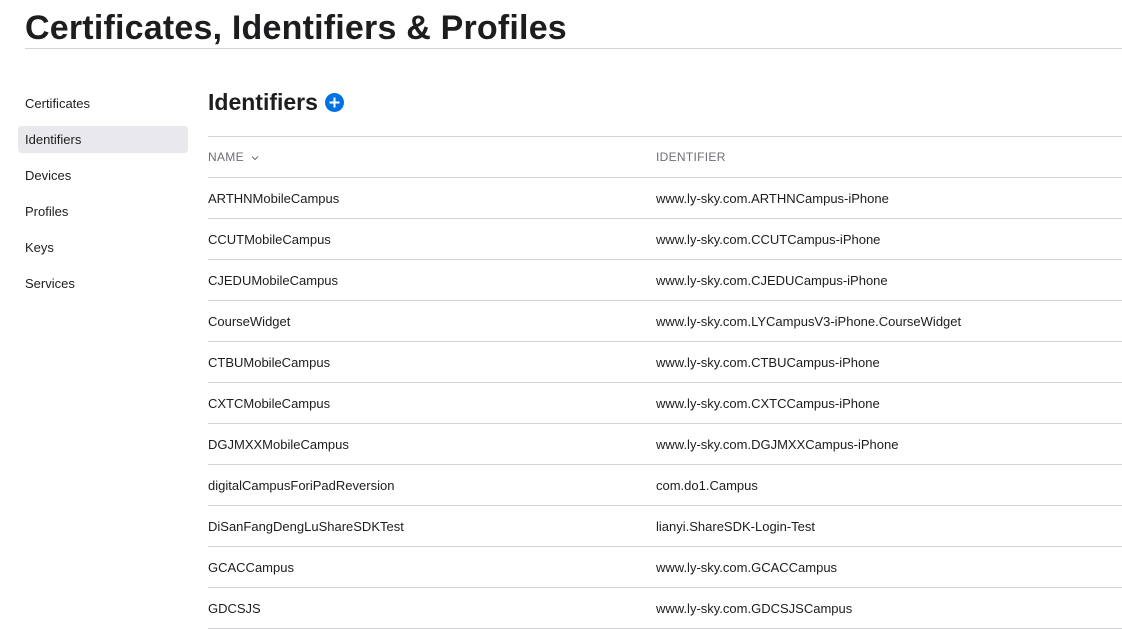 Image resolution: width=1122 pixels, height=629 pixels. What do you see at coordinates (103, 175) in the screenshot?
I see `sidebar-item-devices: Devices` at bounding box center [103, 175].